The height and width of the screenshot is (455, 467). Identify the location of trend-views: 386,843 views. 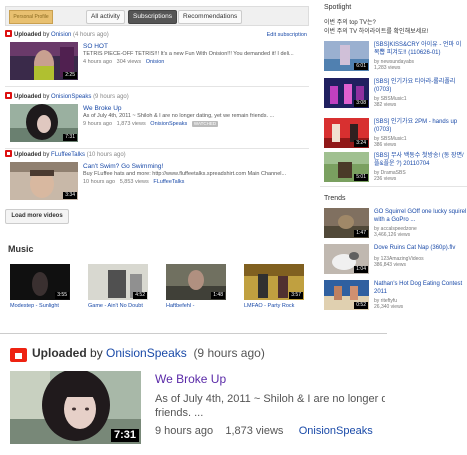
(390, 265).